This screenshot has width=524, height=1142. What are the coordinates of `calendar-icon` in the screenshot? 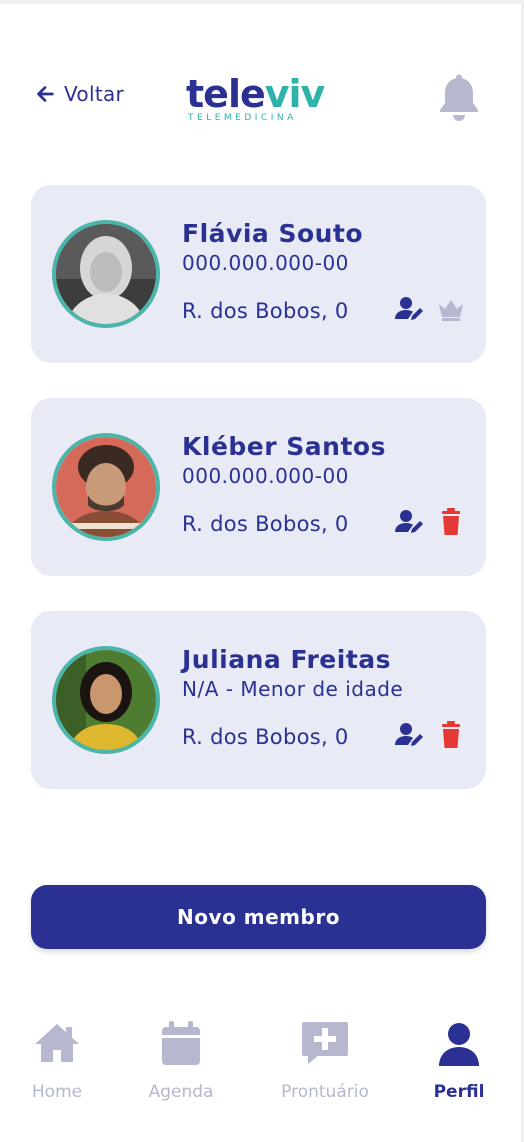 It's located at (181, 1043).